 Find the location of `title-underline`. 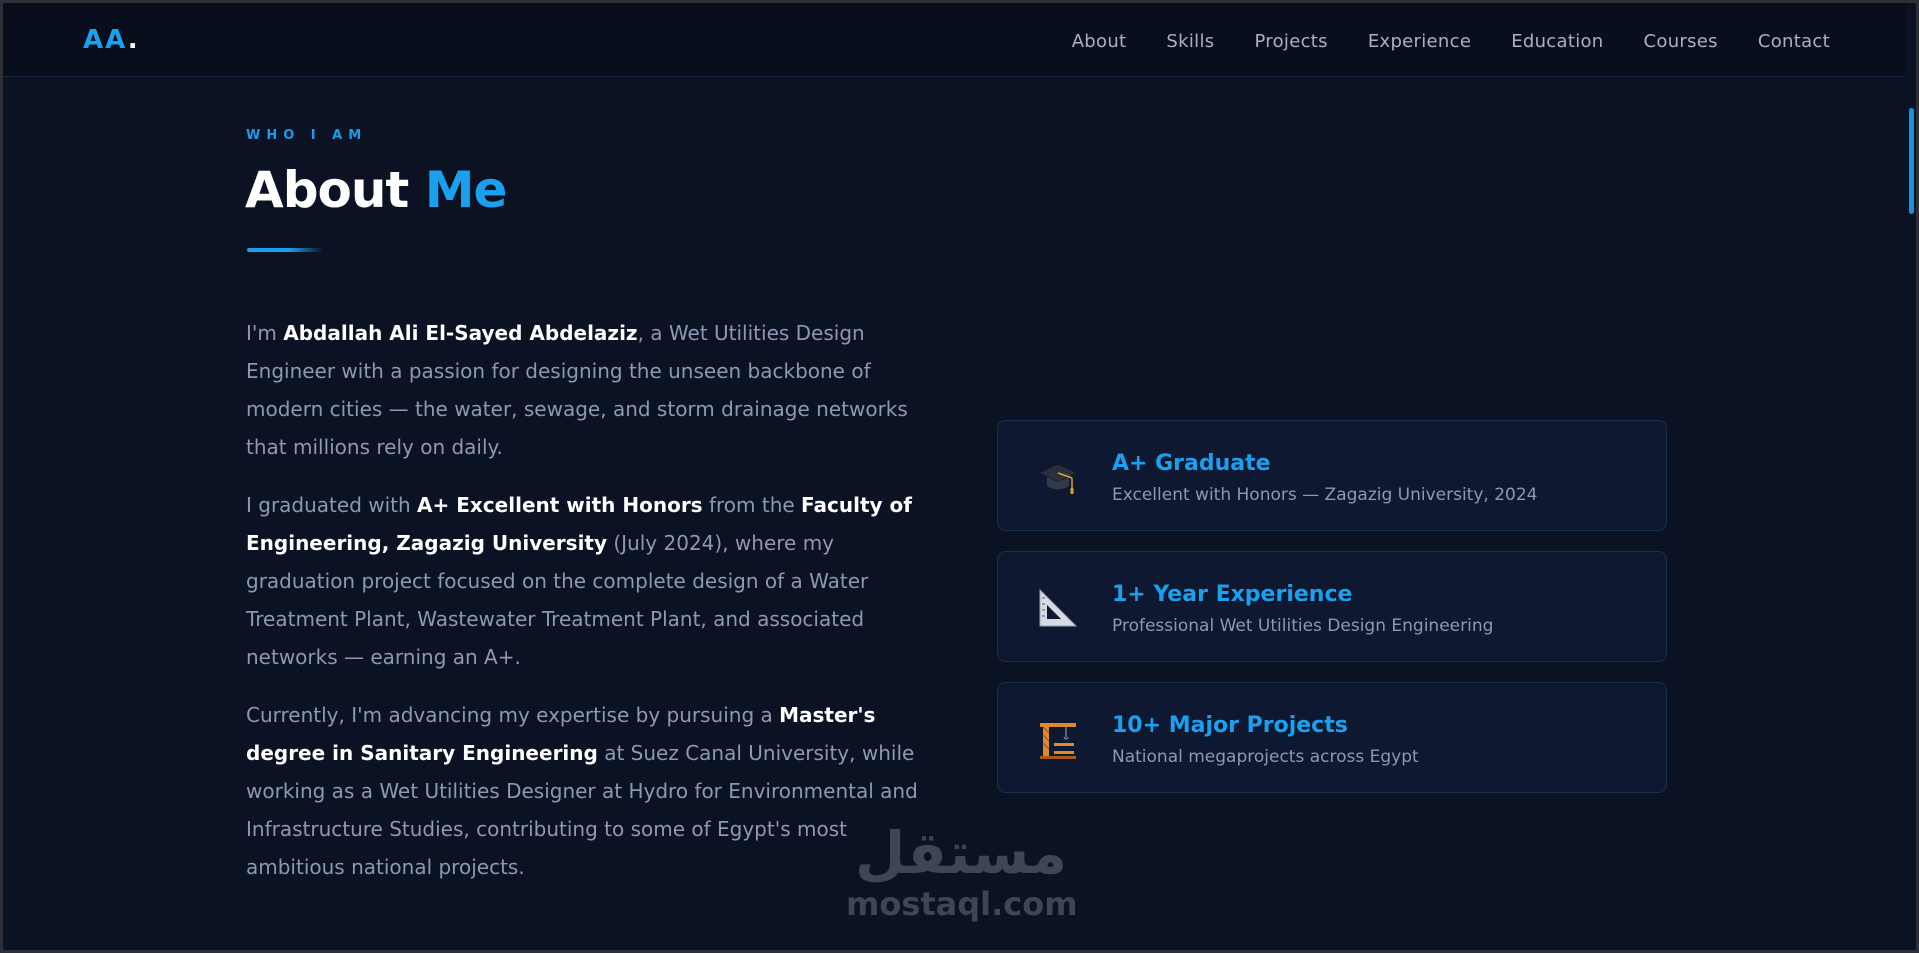

title-underline is located at coordinates (285, 250).